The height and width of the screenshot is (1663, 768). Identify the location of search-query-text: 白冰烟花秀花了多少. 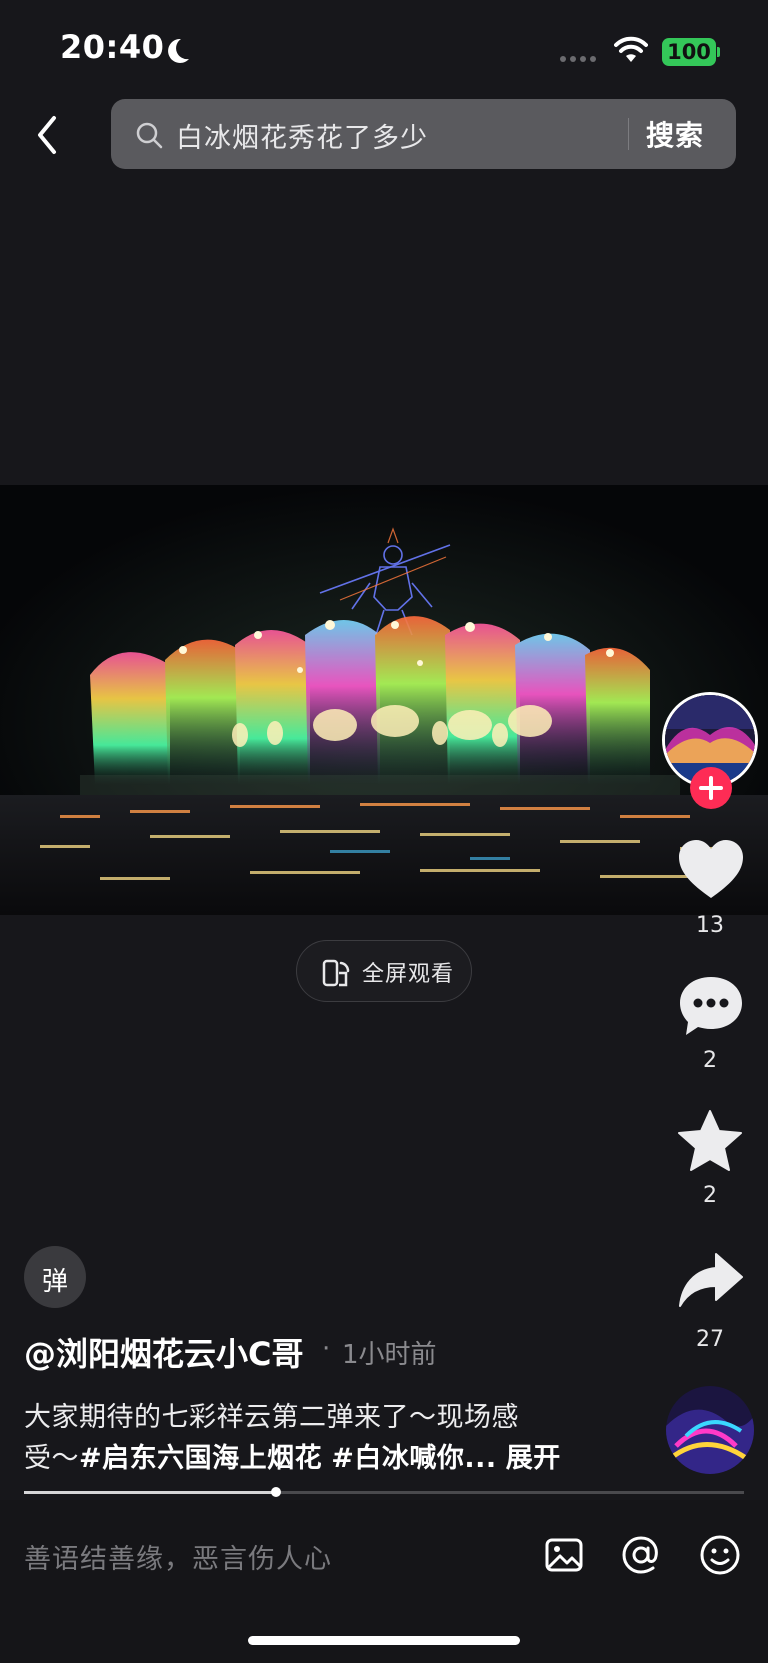
(302, 135).